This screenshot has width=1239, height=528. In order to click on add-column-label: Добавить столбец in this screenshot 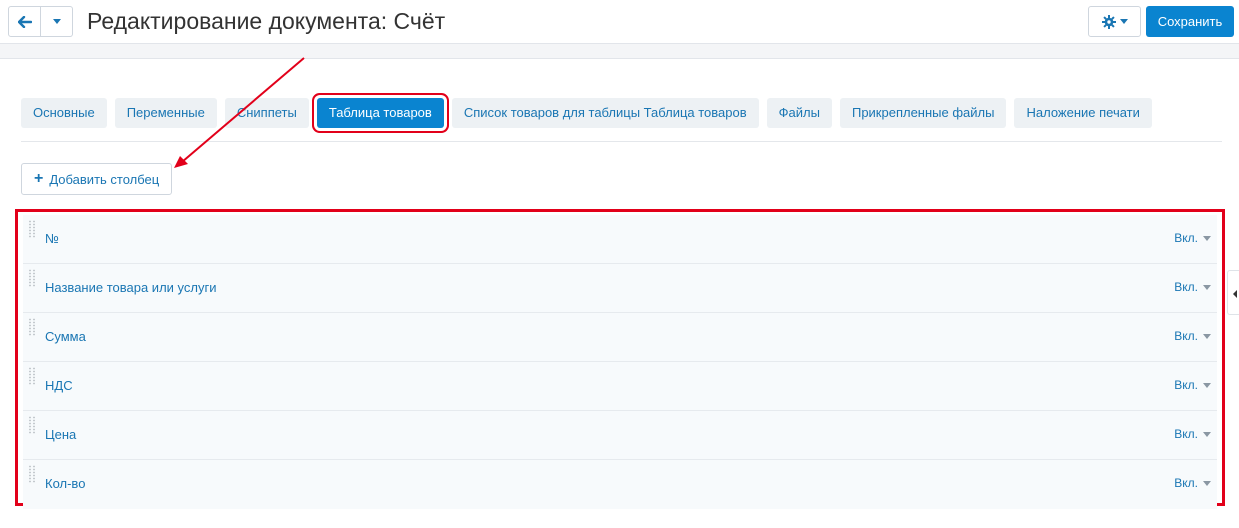, I will do `click(104, 179)`.